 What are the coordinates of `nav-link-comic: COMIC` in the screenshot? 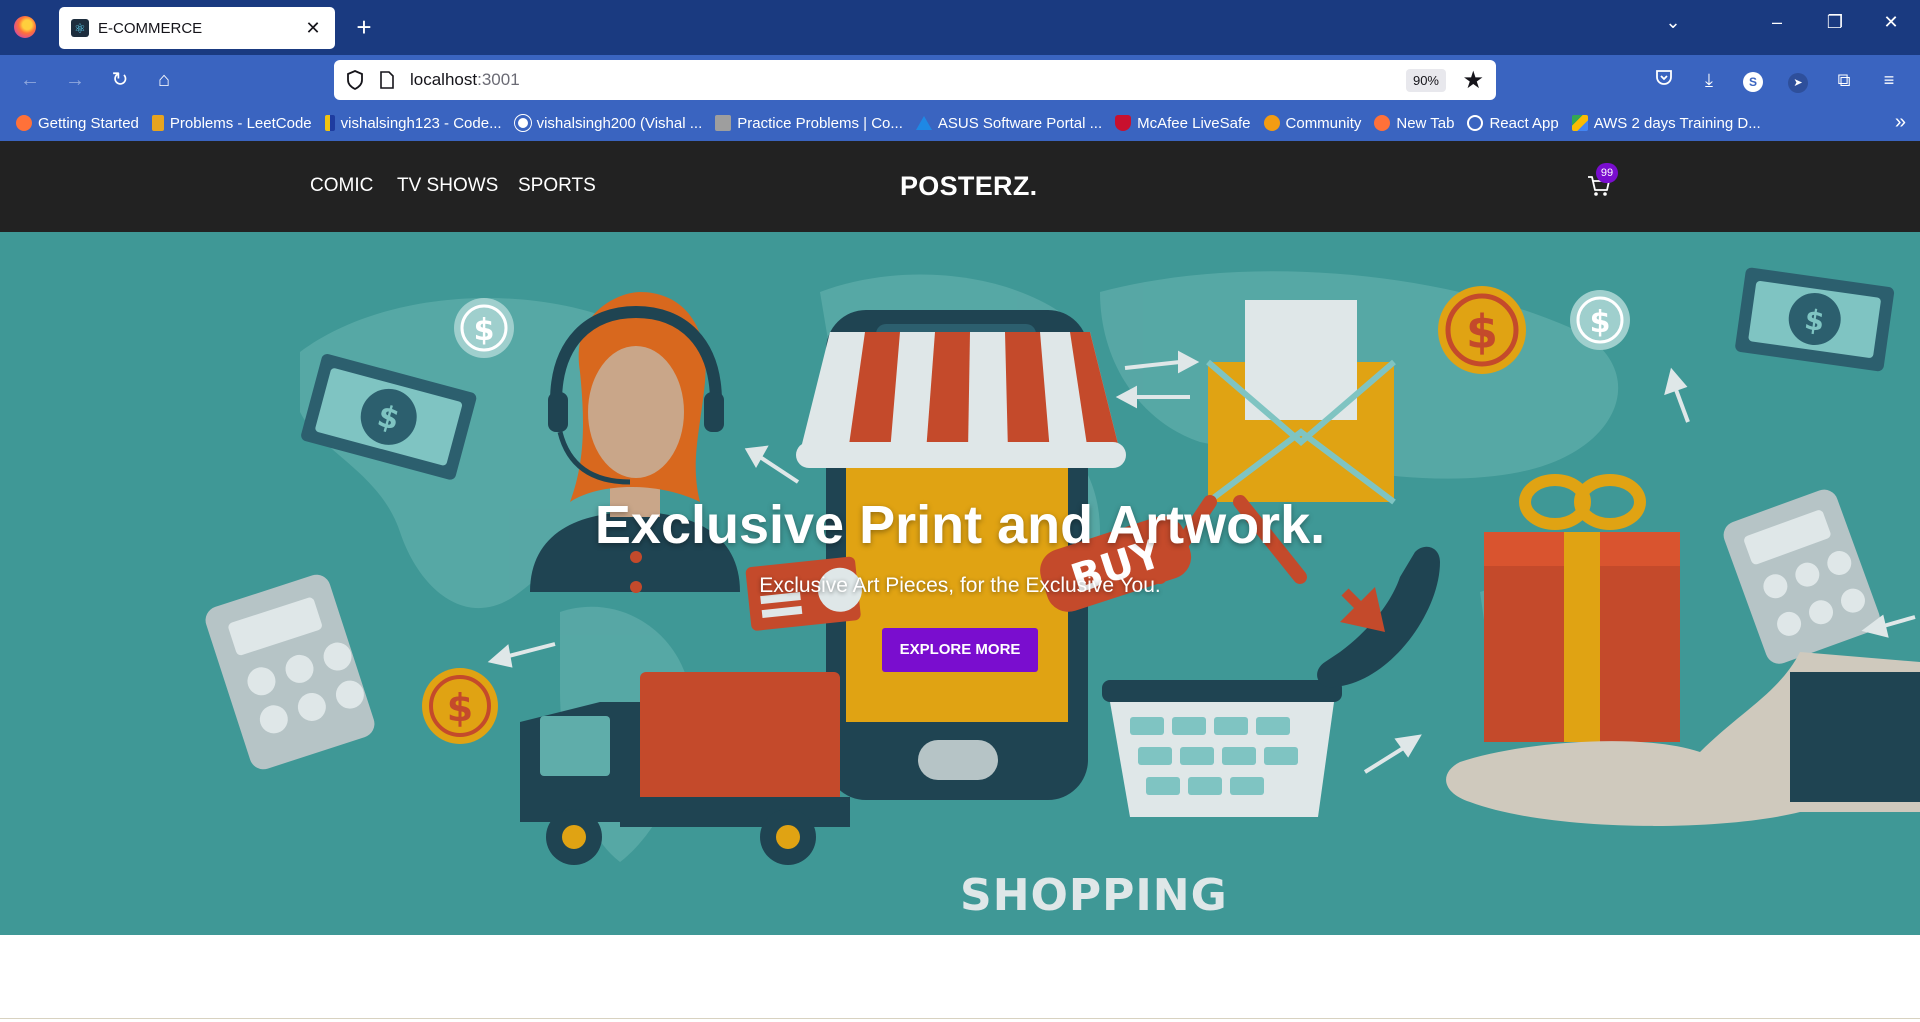 It's located at (341, 186).